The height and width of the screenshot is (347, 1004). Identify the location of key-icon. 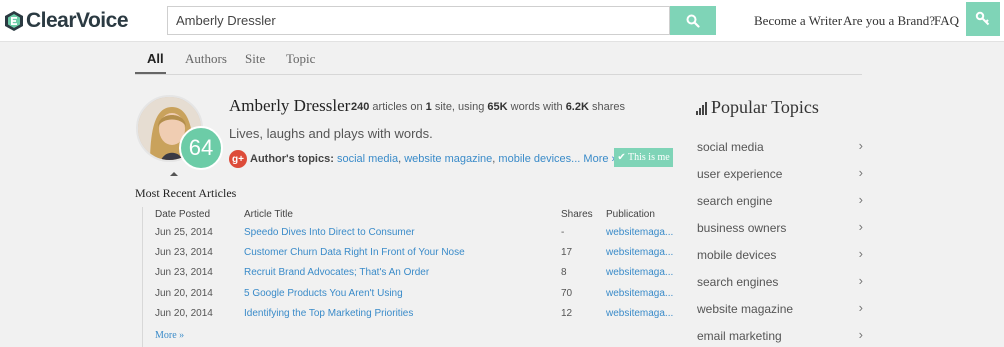
(982, 18).